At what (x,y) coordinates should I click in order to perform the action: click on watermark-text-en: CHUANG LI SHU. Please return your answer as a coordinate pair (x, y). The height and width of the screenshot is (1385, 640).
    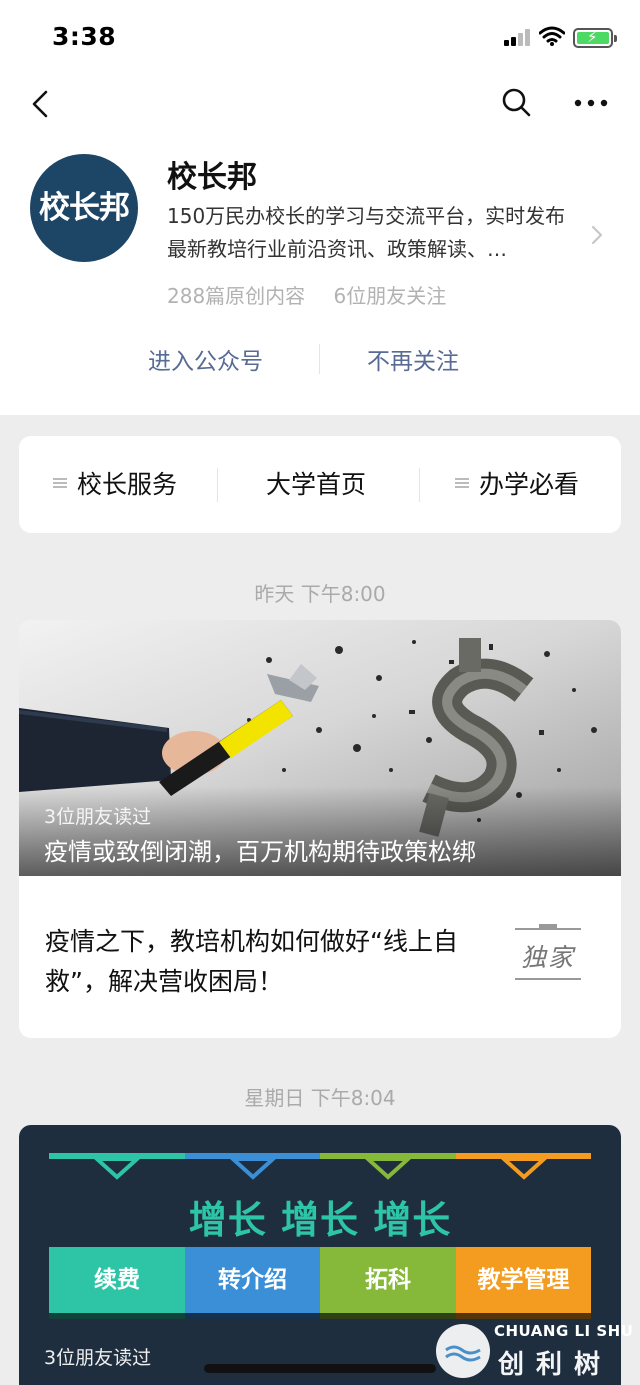
    Looking at the image, I should click on (564, 1331).